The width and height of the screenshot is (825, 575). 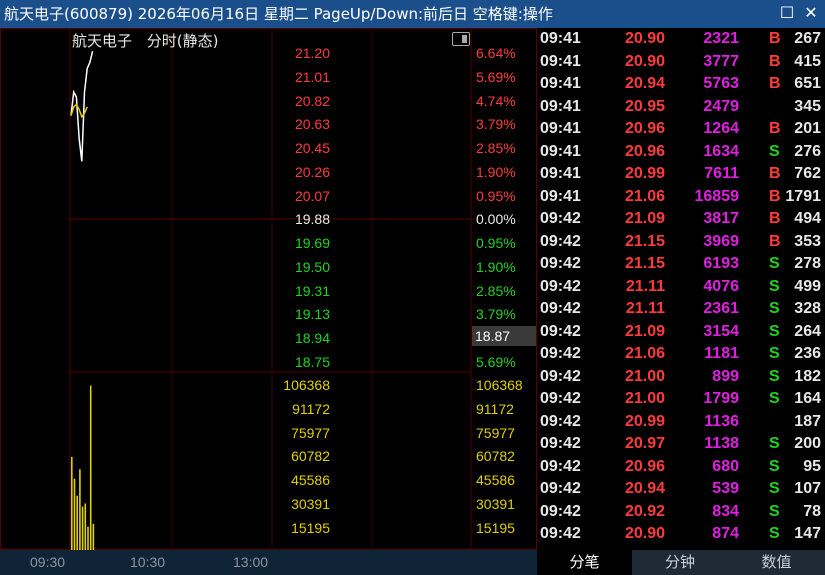 I want to click on tab-minutes: 分钟, so click(x=680, y=562).